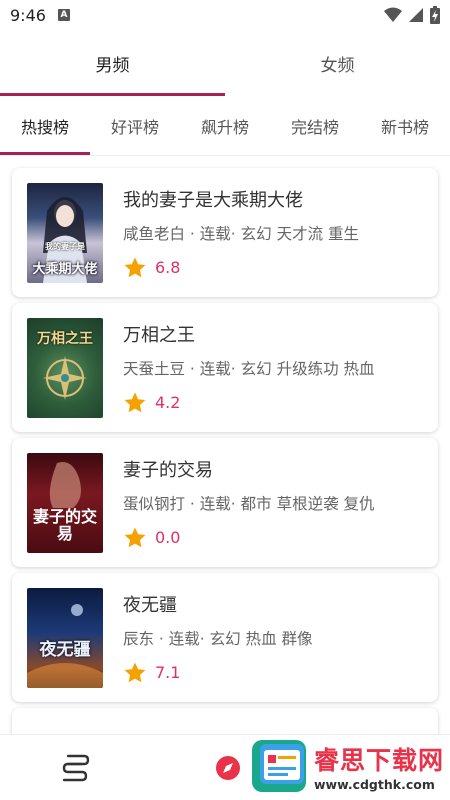 The image size is (450, 800). I want to click on status-bar: 9:46 A, so click(225, 15).